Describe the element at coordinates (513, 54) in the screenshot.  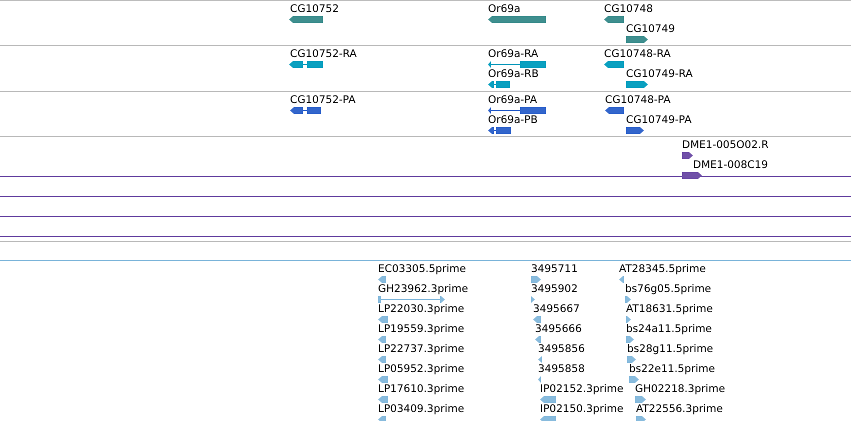
I see `feature-label: Or69a-RA` at that location.